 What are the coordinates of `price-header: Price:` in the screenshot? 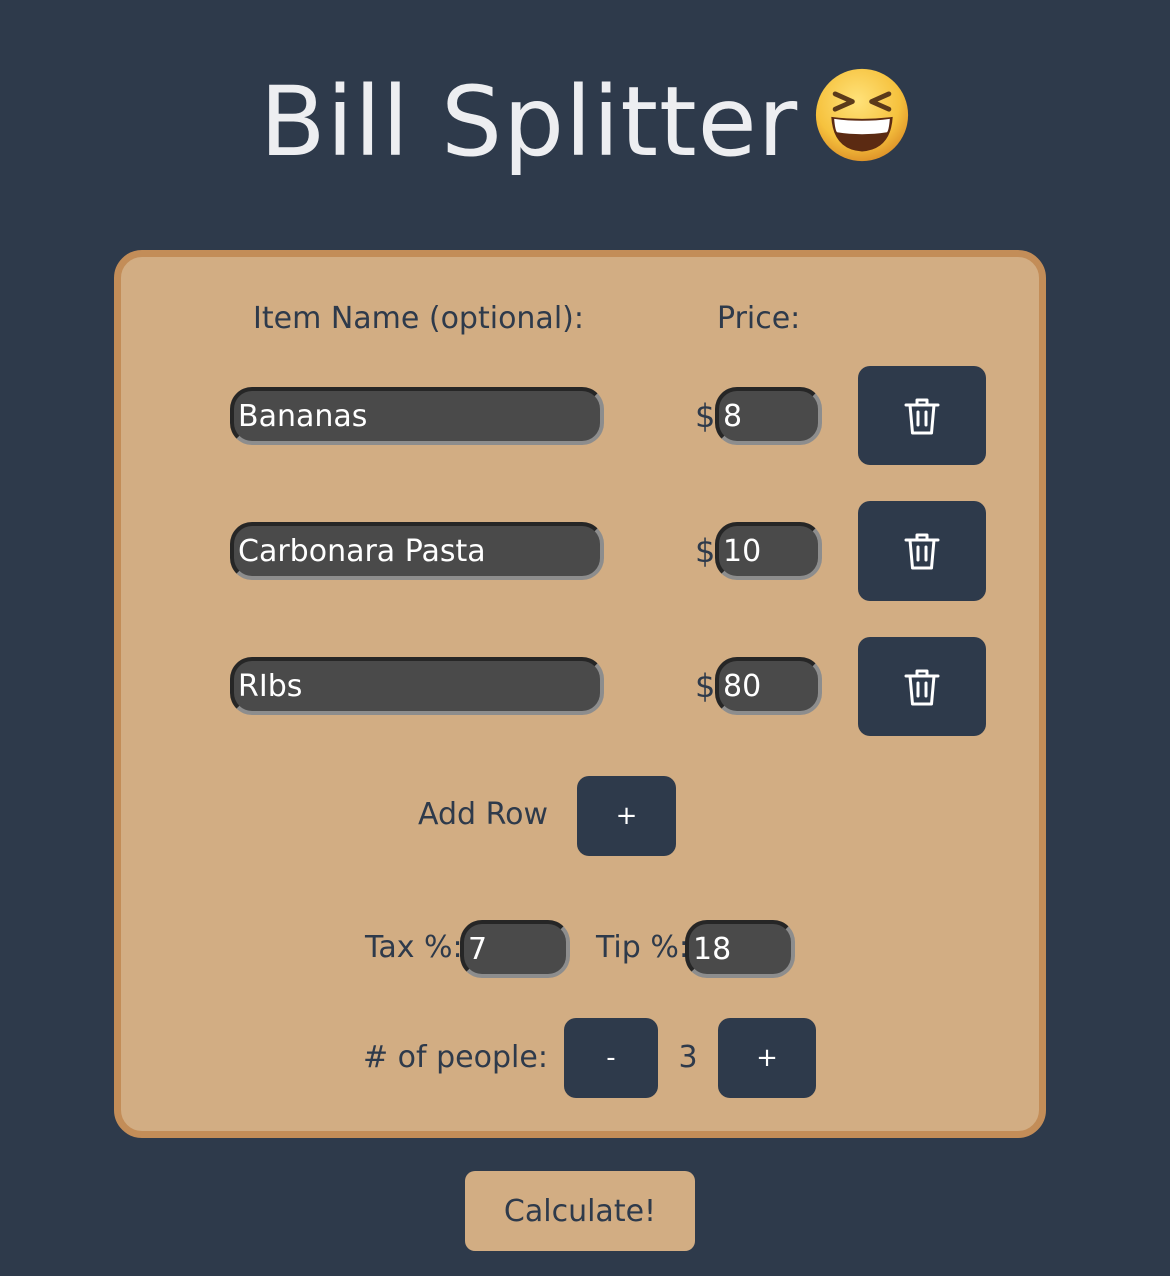 It's located at (759, 318).